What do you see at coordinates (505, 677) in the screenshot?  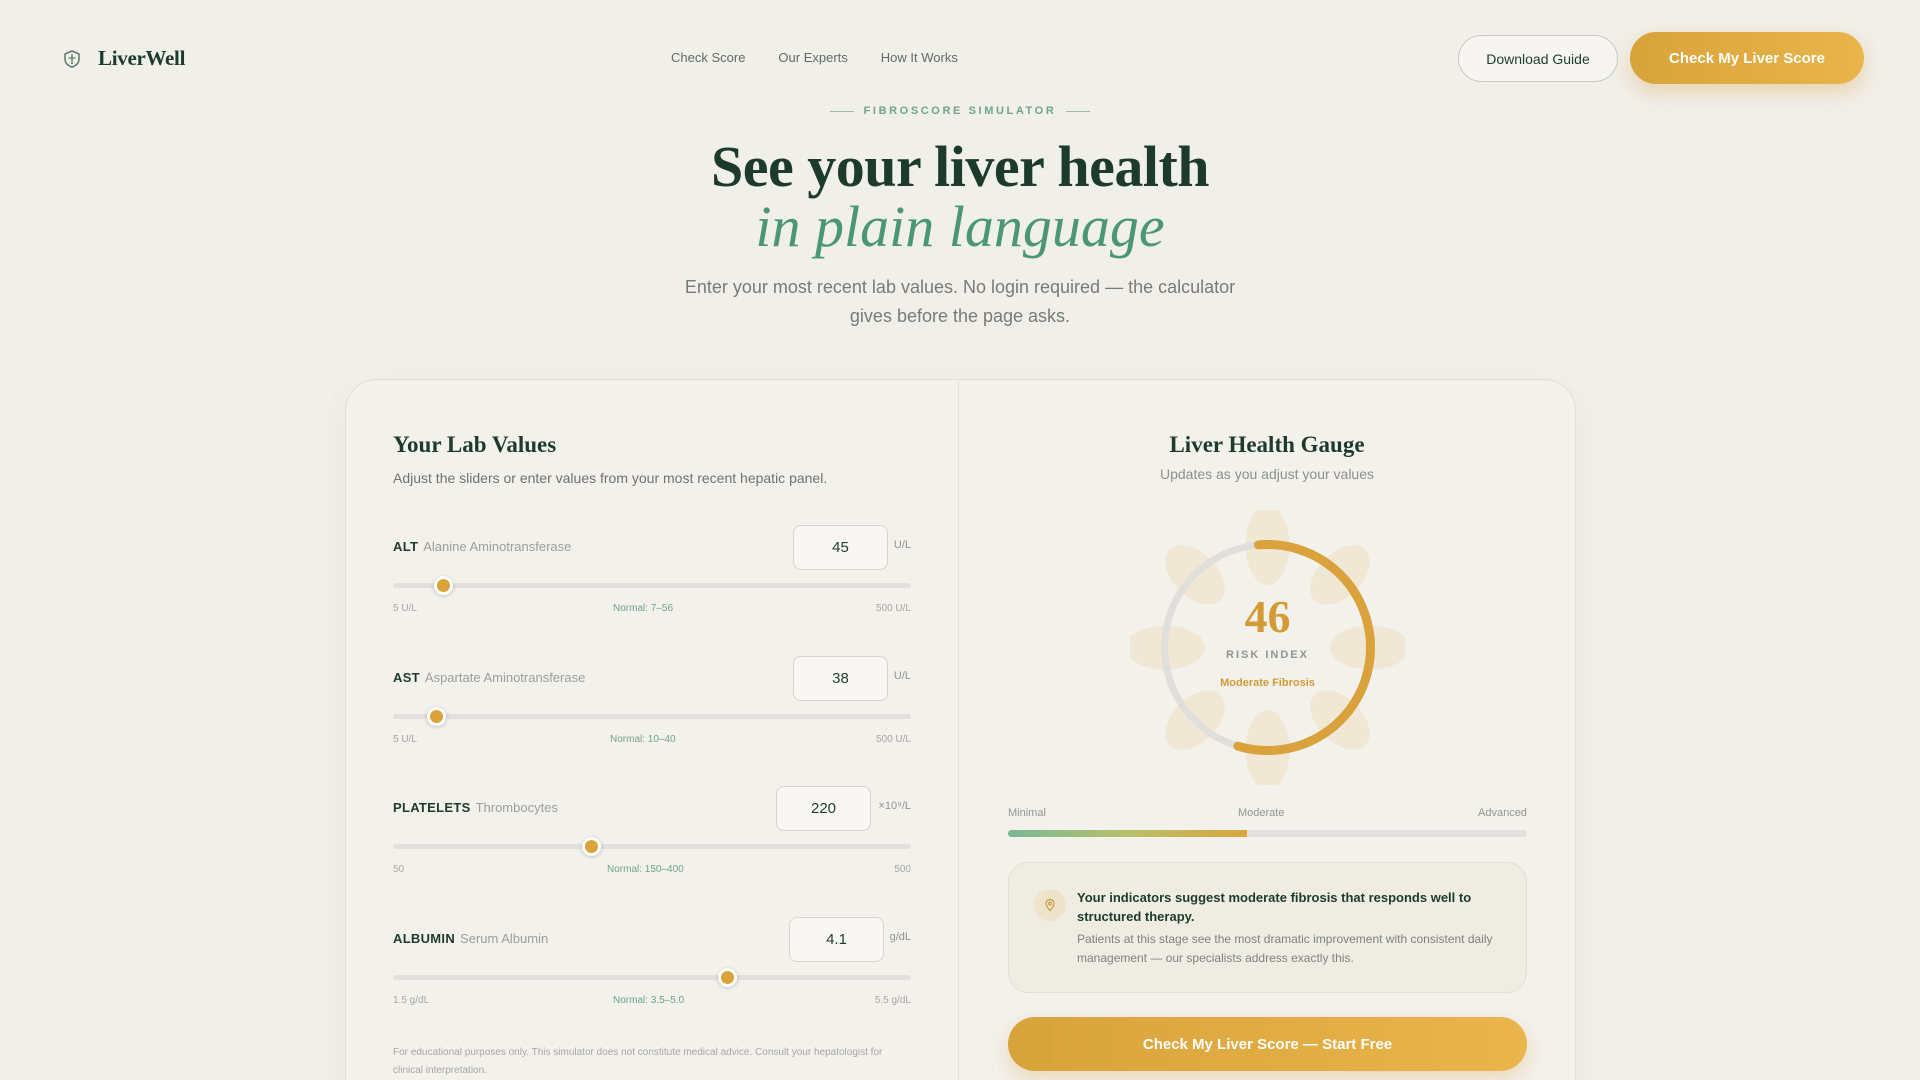 I see `lab-fullname: Aspartate Aminotransferase` at bounding box center [505, 677].